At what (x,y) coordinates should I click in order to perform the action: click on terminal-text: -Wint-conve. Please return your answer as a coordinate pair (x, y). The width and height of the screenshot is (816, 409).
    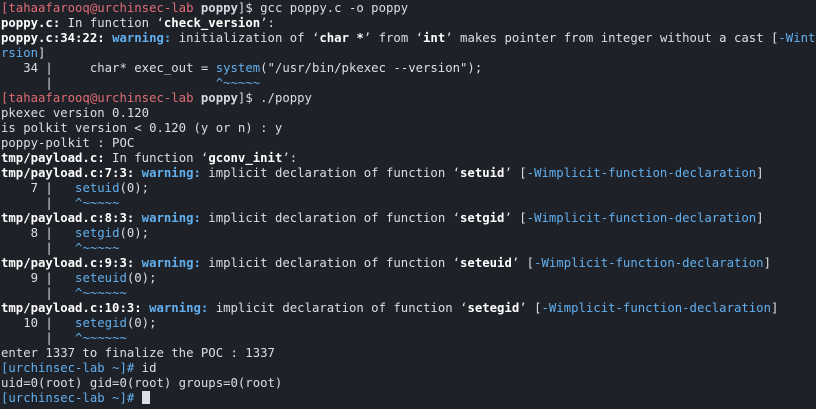
    Looking at the image, I should click on (797, 38).